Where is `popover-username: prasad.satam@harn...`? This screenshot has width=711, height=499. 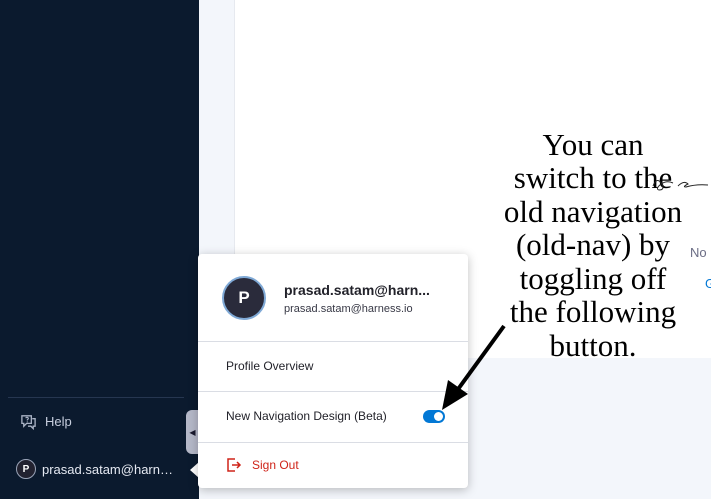 popover-username: prasad.satam@harn... is located at coordinates (357, 289).